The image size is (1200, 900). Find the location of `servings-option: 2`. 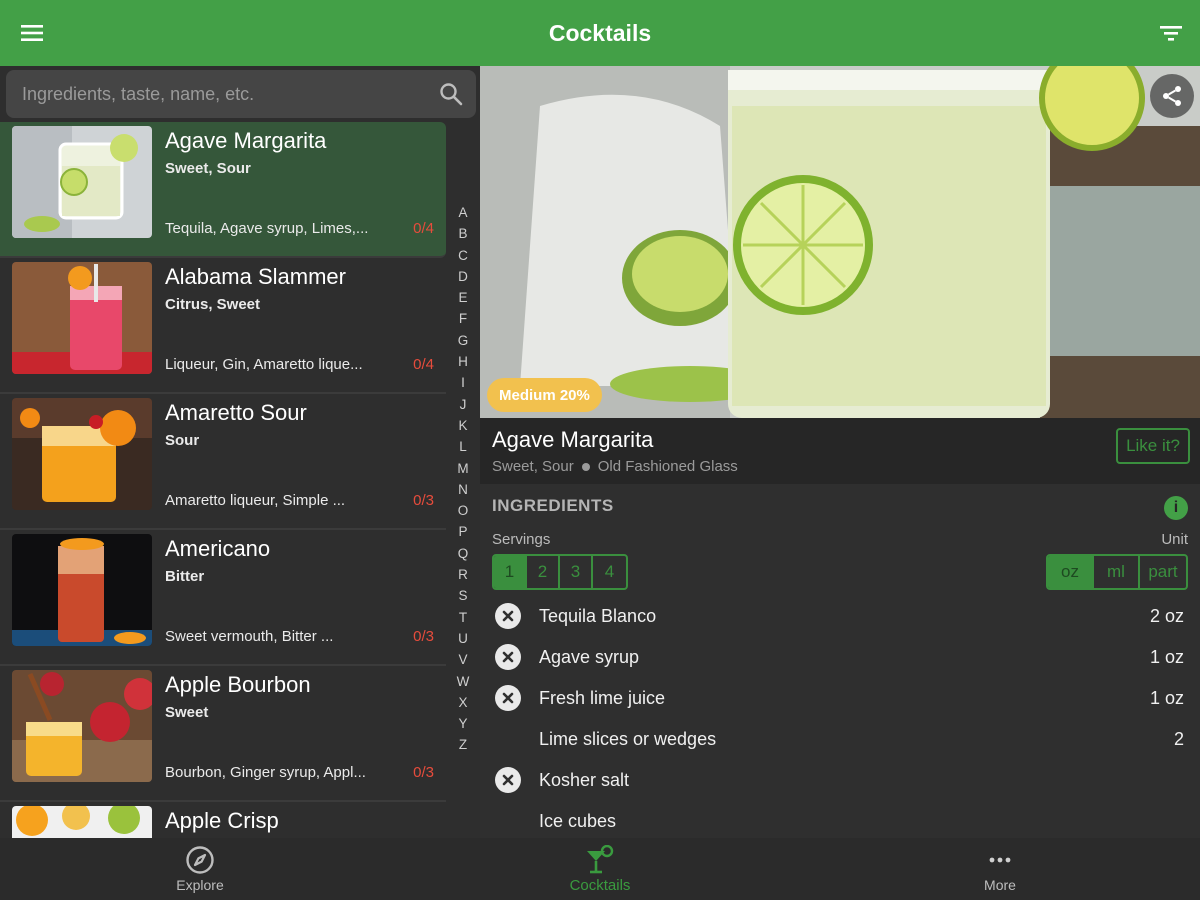

servings-option: 2 is located at coordinates (543, 572).